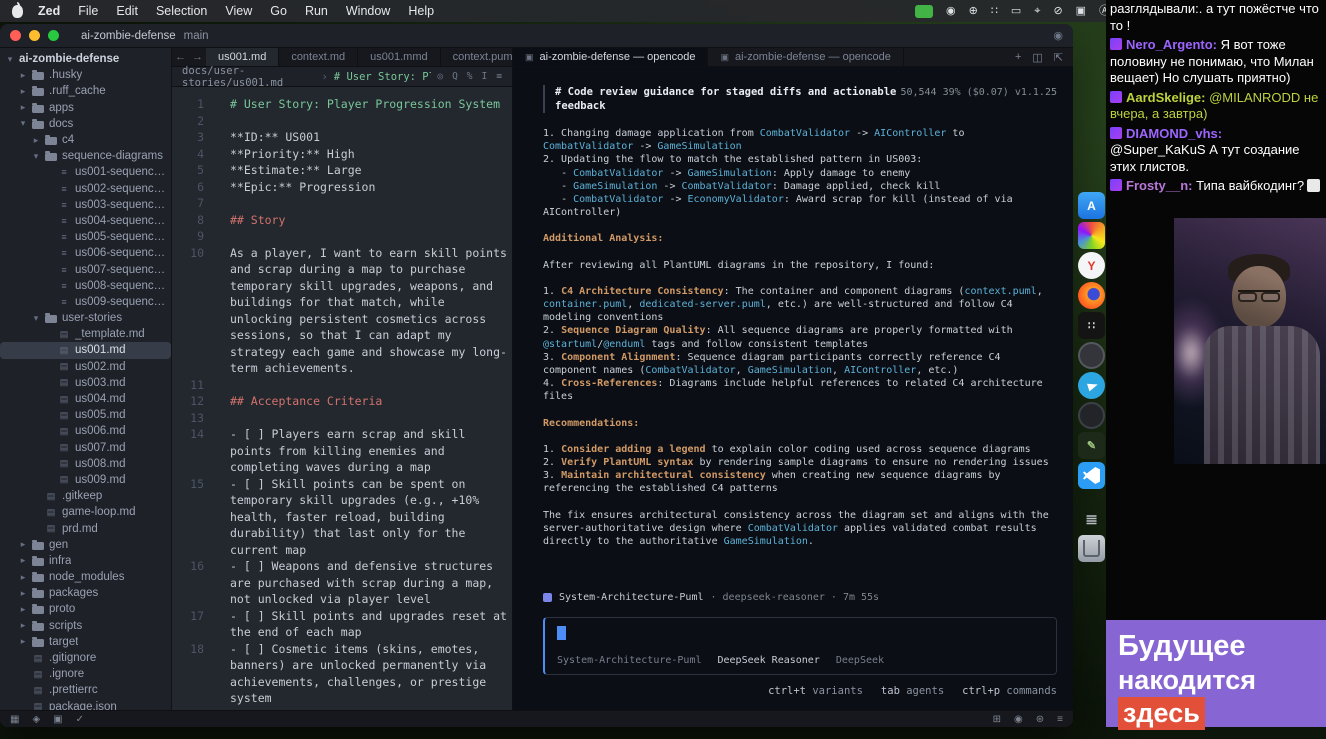  I want to click on telegram-icon, so click(1091, 385).